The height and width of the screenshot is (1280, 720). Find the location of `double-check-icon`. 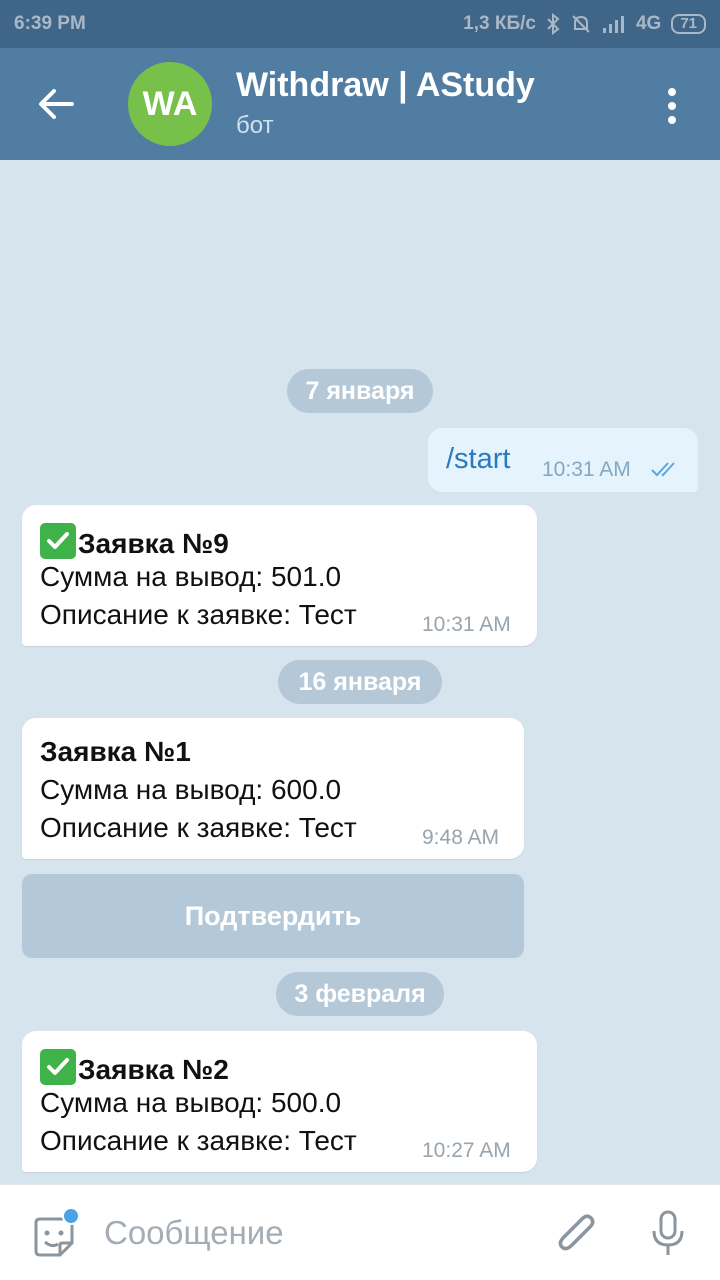

double-check-icon is located at coordinates (663, 469).